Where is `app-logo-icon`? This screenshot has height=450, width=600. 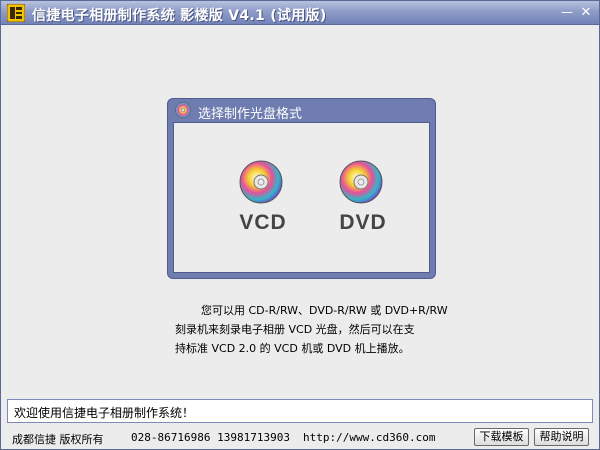 app-logo-icon is located at coordinates (16, 13).